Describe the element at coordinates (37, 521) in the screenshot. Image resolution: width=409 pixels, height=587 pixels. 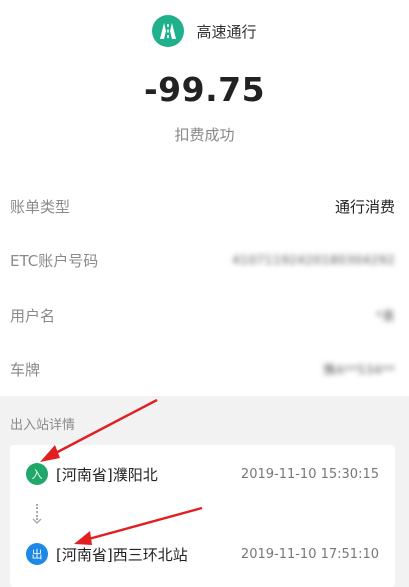
I see `chevron-down-icon` at that location.